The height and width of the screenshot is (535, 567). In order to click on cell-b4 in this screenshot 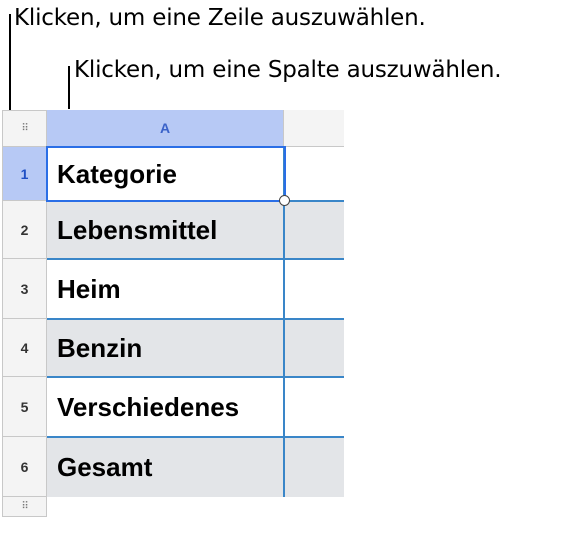, I will do `click(314, 348)`.